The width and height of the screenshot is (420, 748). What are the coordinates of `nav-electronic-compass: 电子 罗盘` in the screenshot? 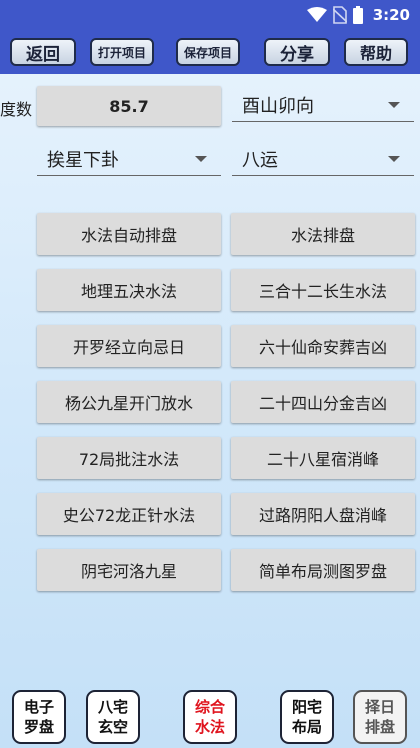 It's located at (39, 717).